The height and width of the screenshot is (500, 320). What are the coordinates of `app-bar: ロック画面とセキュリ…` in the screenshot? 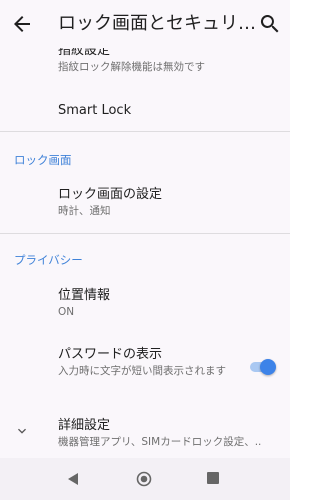 It's located at (145, 24).